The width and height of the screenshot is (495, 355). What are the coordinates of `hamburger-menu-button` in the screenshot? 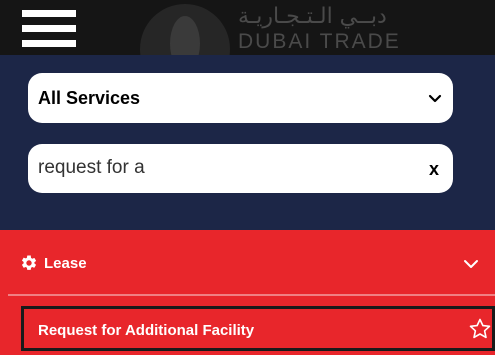 It's located at (49, 29).